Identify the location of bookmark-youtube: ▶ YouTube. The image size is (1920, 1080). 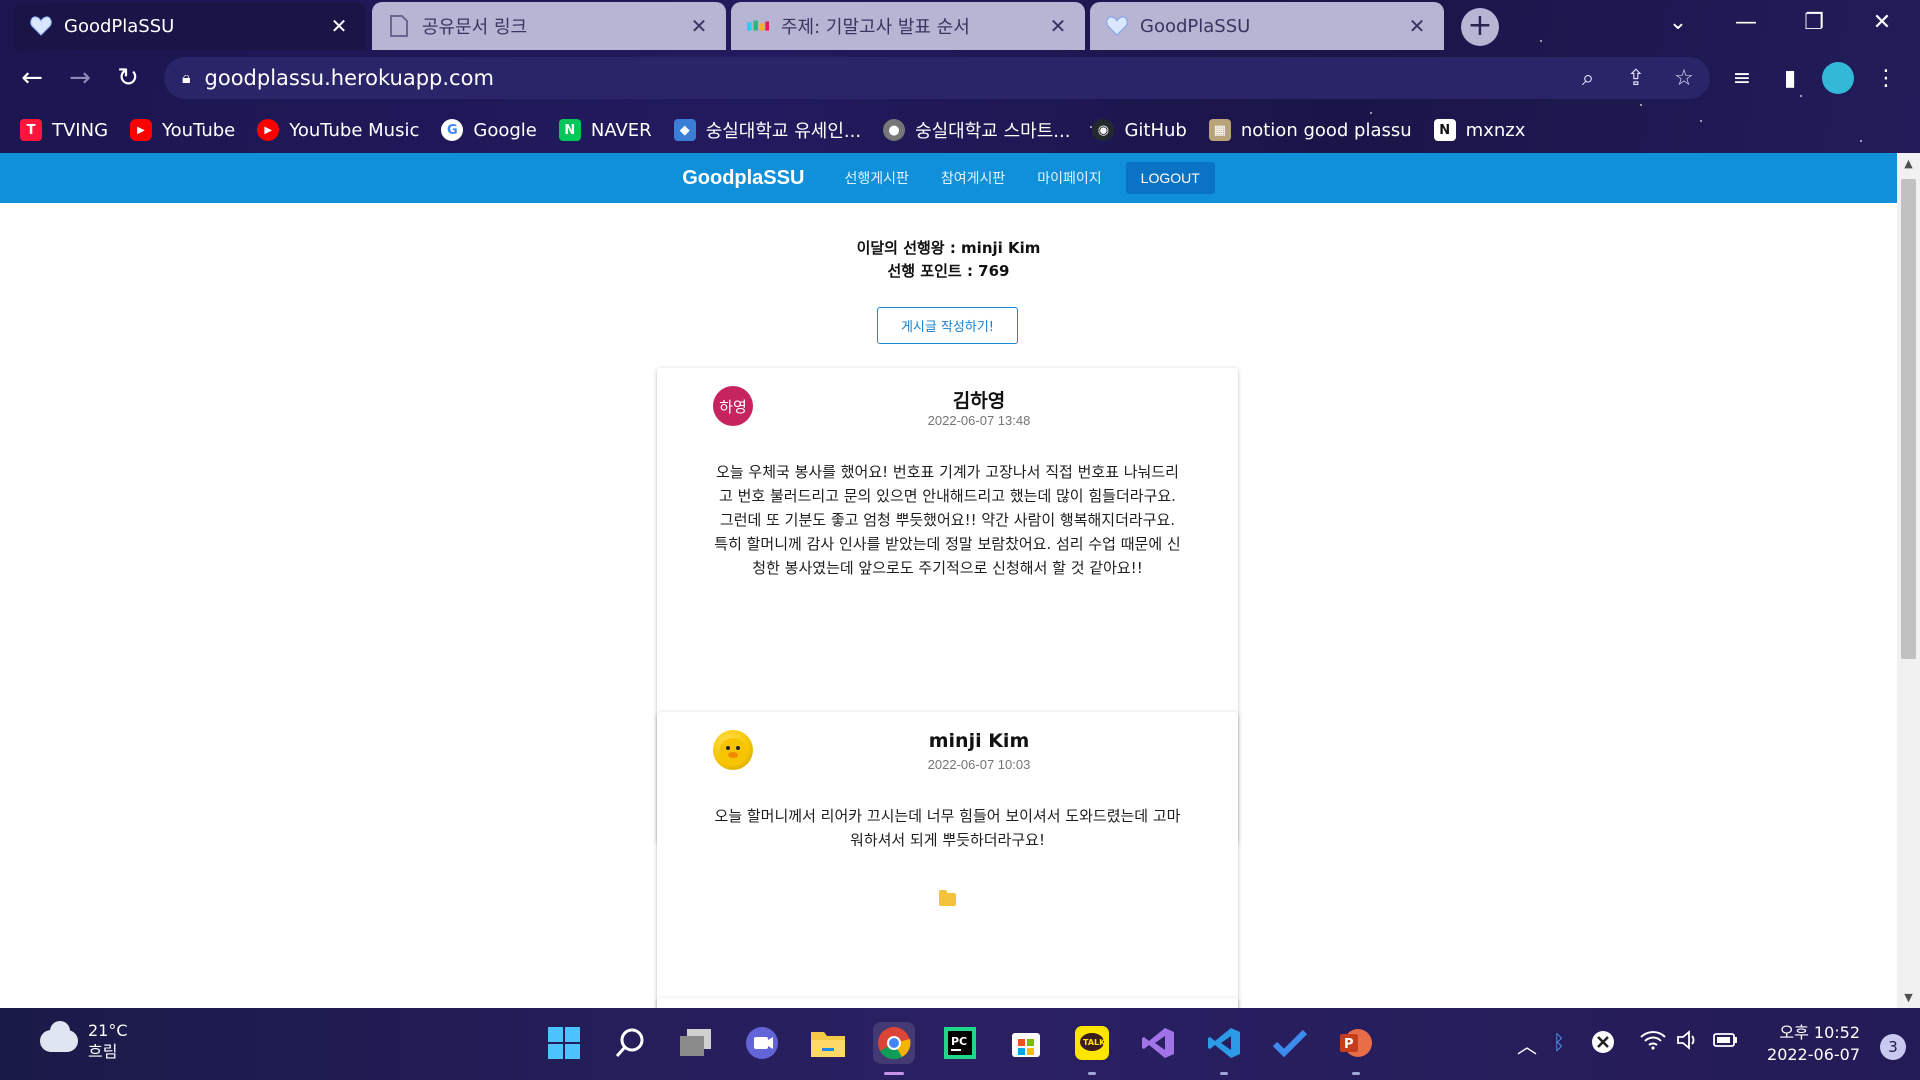
(182, 130).